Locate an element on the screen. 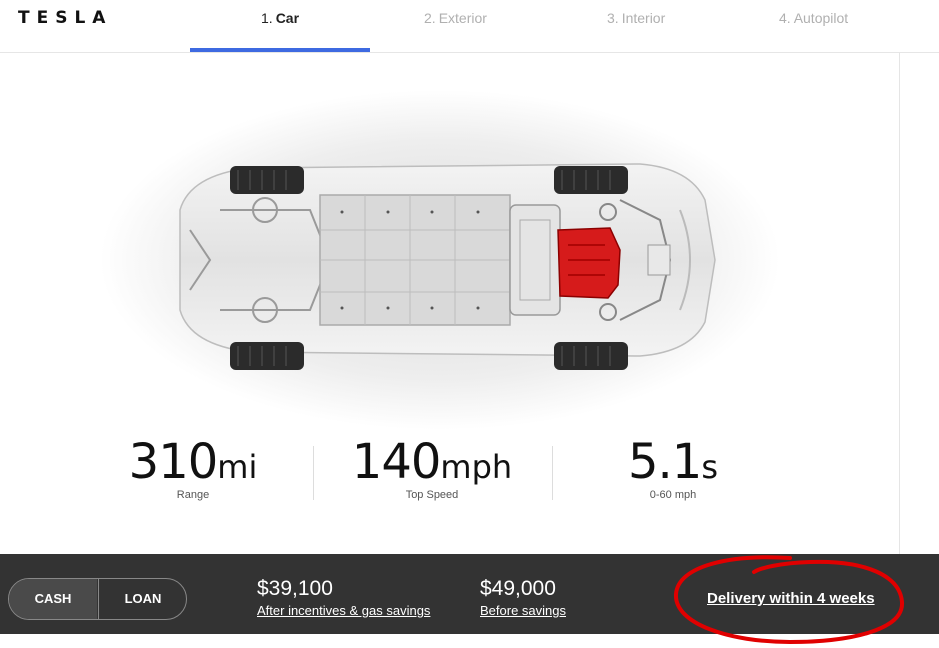 The image size is (939, 648). price-after-savings: $39,100 After incentives & gas savings is located at coordinates (343, 598).